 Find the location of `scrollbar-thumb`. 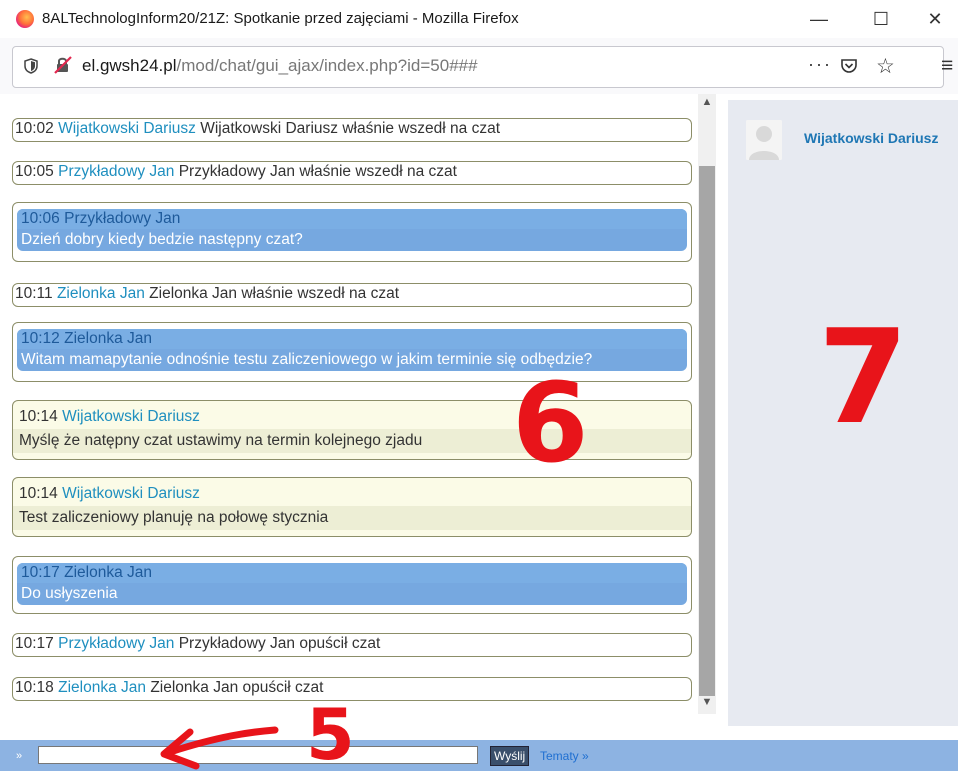

scrollbar-thumb is located at coordinates (707, 431).